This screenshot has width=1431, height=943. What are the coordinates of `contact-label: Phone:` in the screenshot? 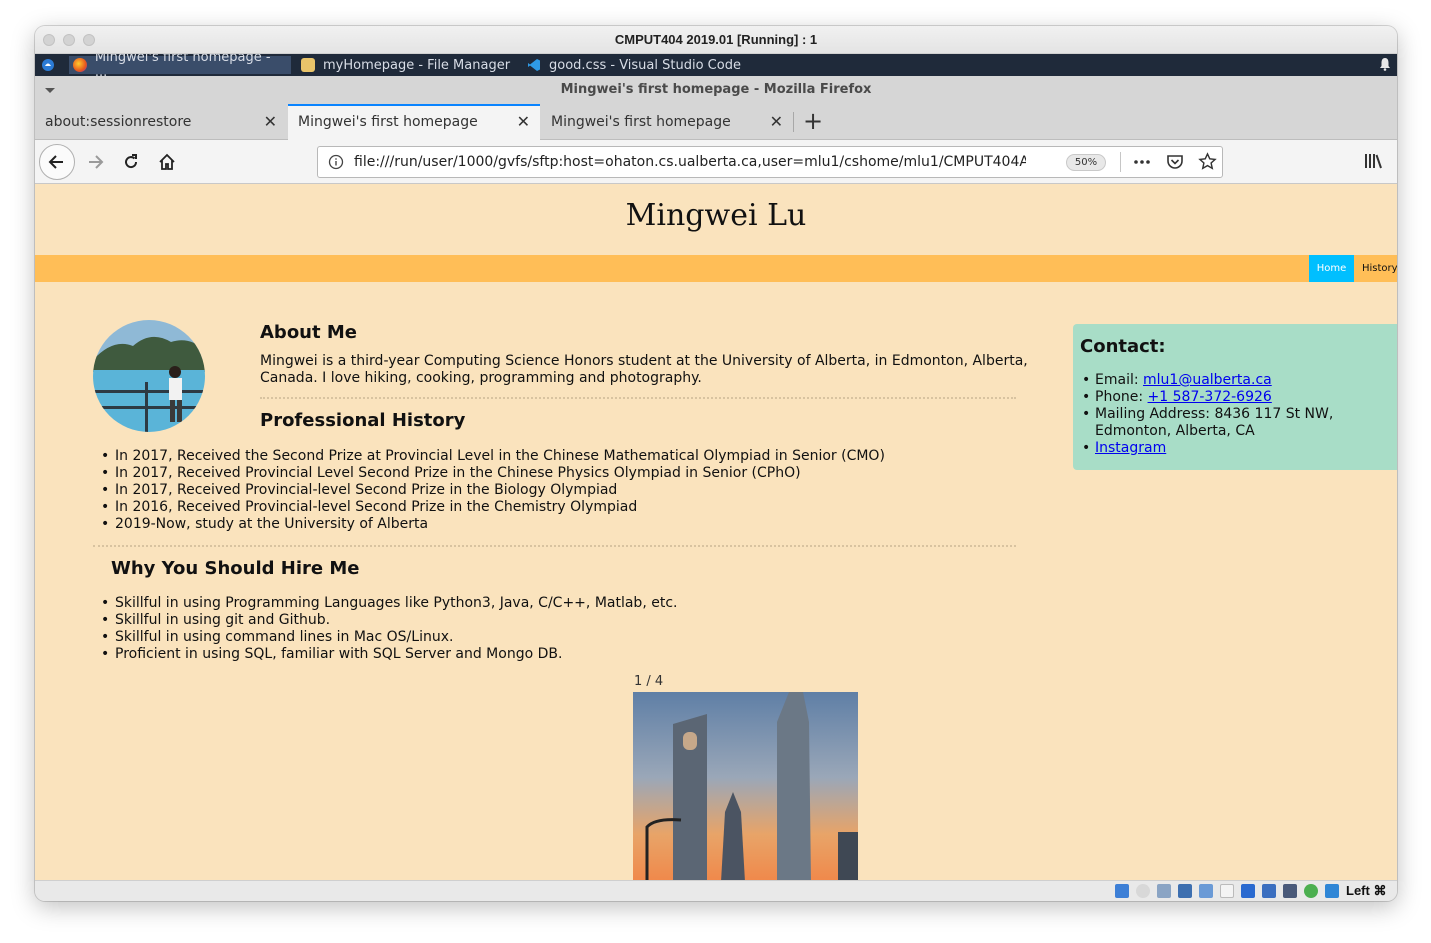 It's located at (1121, 397).